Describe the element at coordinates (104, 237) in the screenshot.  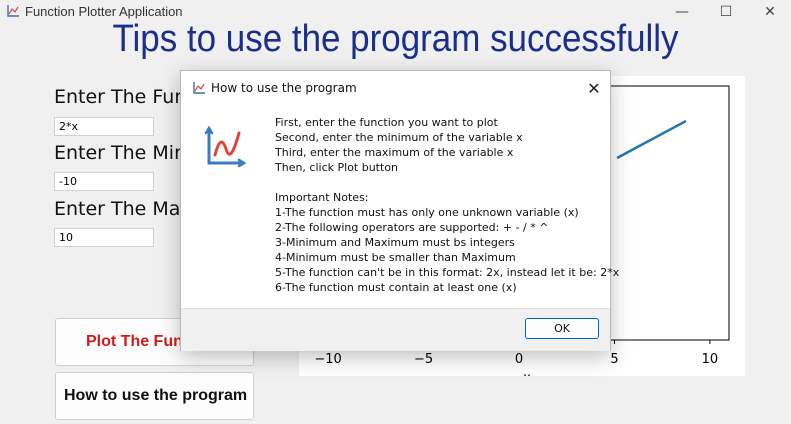
I see `max-input: 10` at that location.